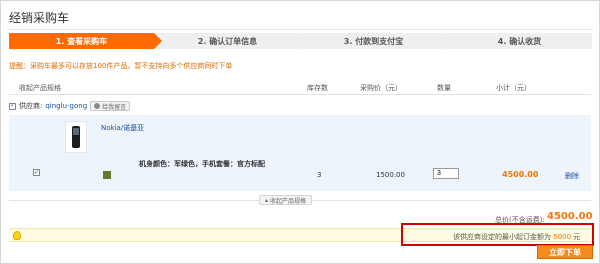  I want to click on progress-steps: 1. 查看采购车 2. 确认订单信息 3. 付款到支付宝 4. 确认收货, so click(301, 41).